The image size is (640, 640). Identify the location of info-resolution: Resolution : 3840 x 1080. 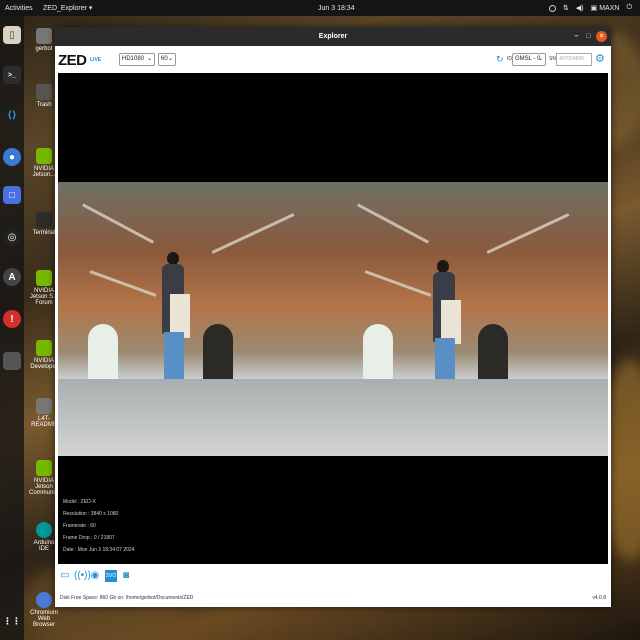
(91, 514).